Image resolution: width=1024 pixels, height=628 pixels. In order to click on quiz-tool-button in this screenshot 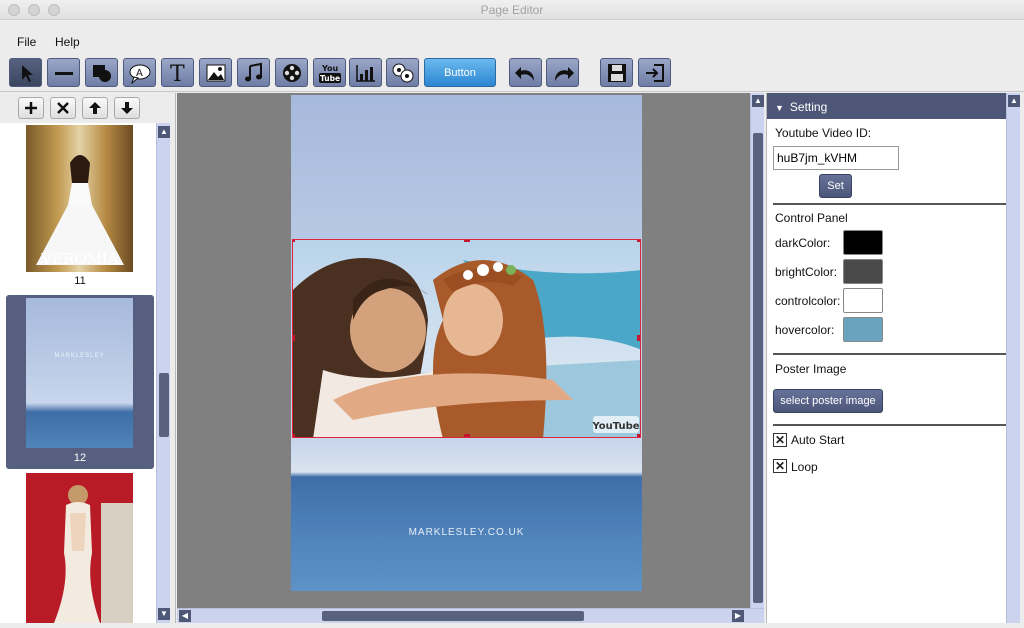, I will do `click(402, 72)`.